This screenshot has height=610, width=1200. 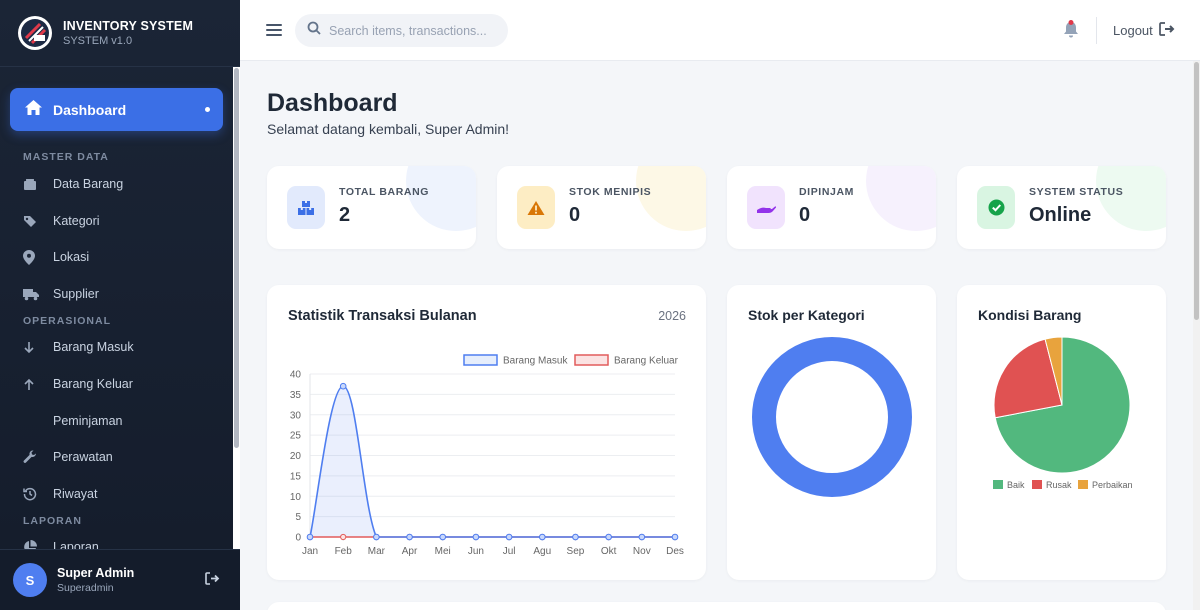 I want to click on sidebar-item-perawatan: Perawatan, so click(x=68, y=457).